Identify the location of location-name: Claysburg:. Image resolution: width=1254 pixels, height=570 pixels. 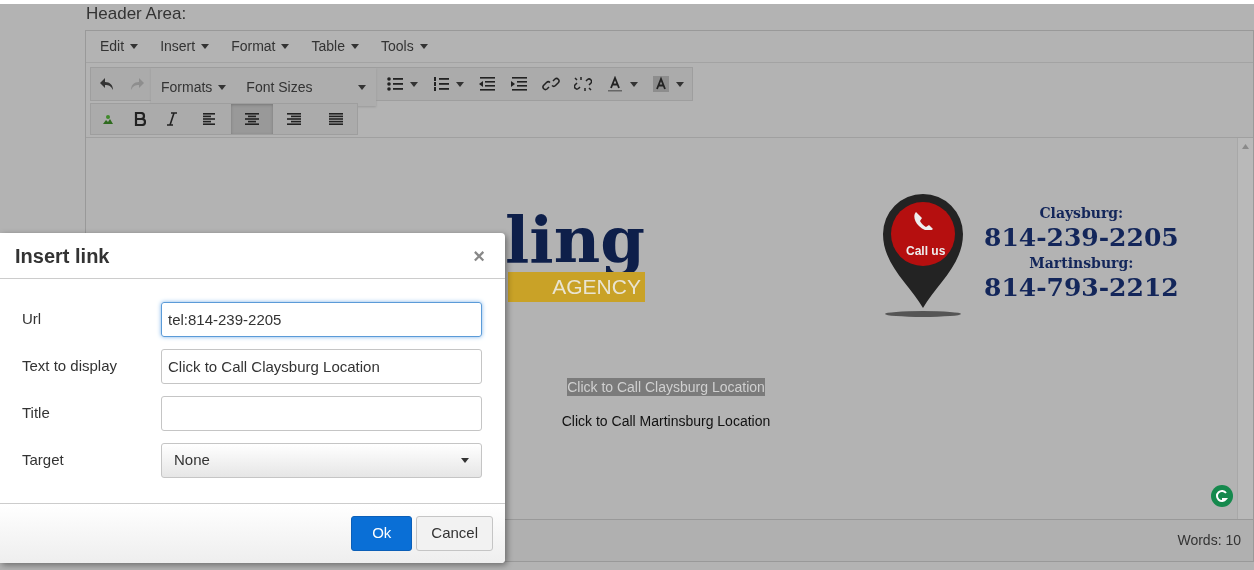
(1081, 213).